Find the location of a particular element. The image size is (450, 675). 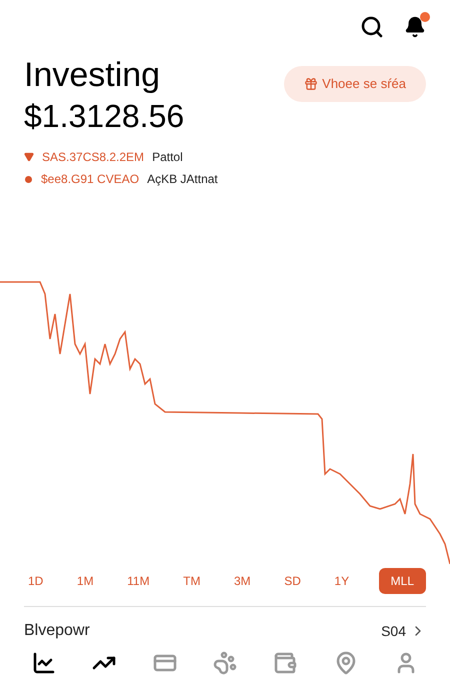

bell-icon is located at coordinates (415, 27).